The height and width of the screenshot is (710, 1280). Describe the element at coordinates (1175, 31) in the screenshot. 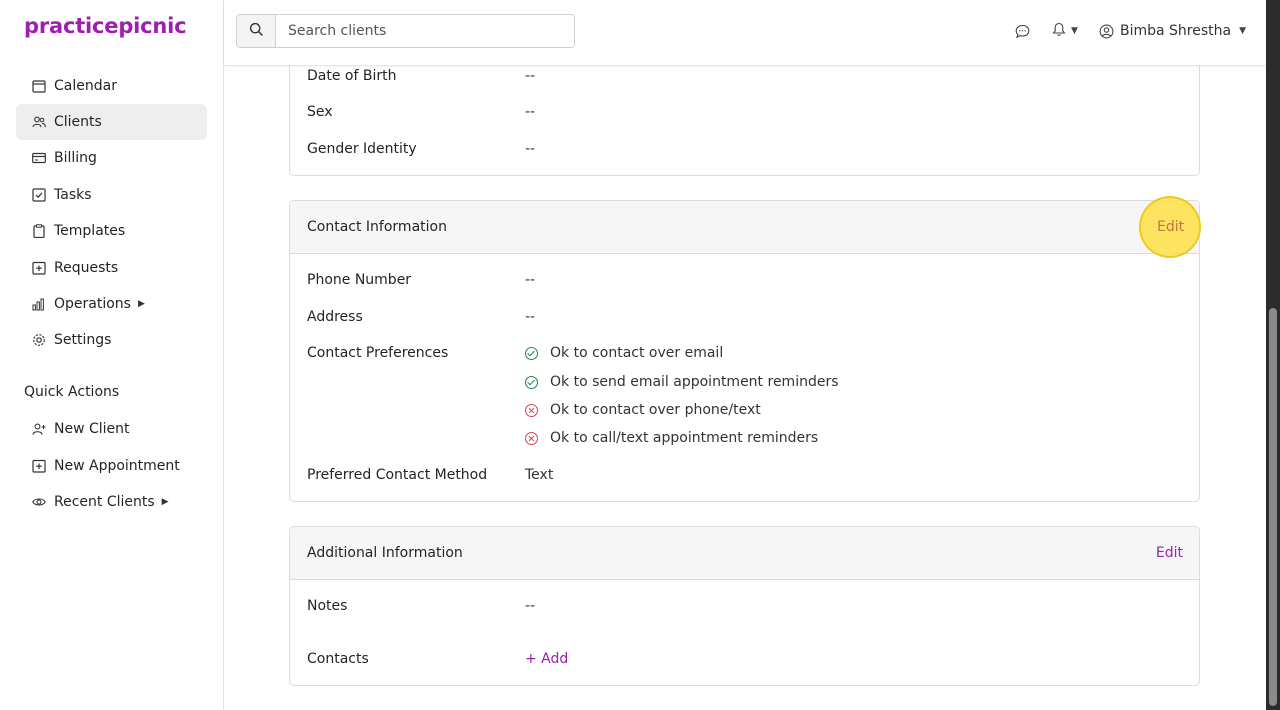

I see `user-name: Bimba Shrestha` at that location.